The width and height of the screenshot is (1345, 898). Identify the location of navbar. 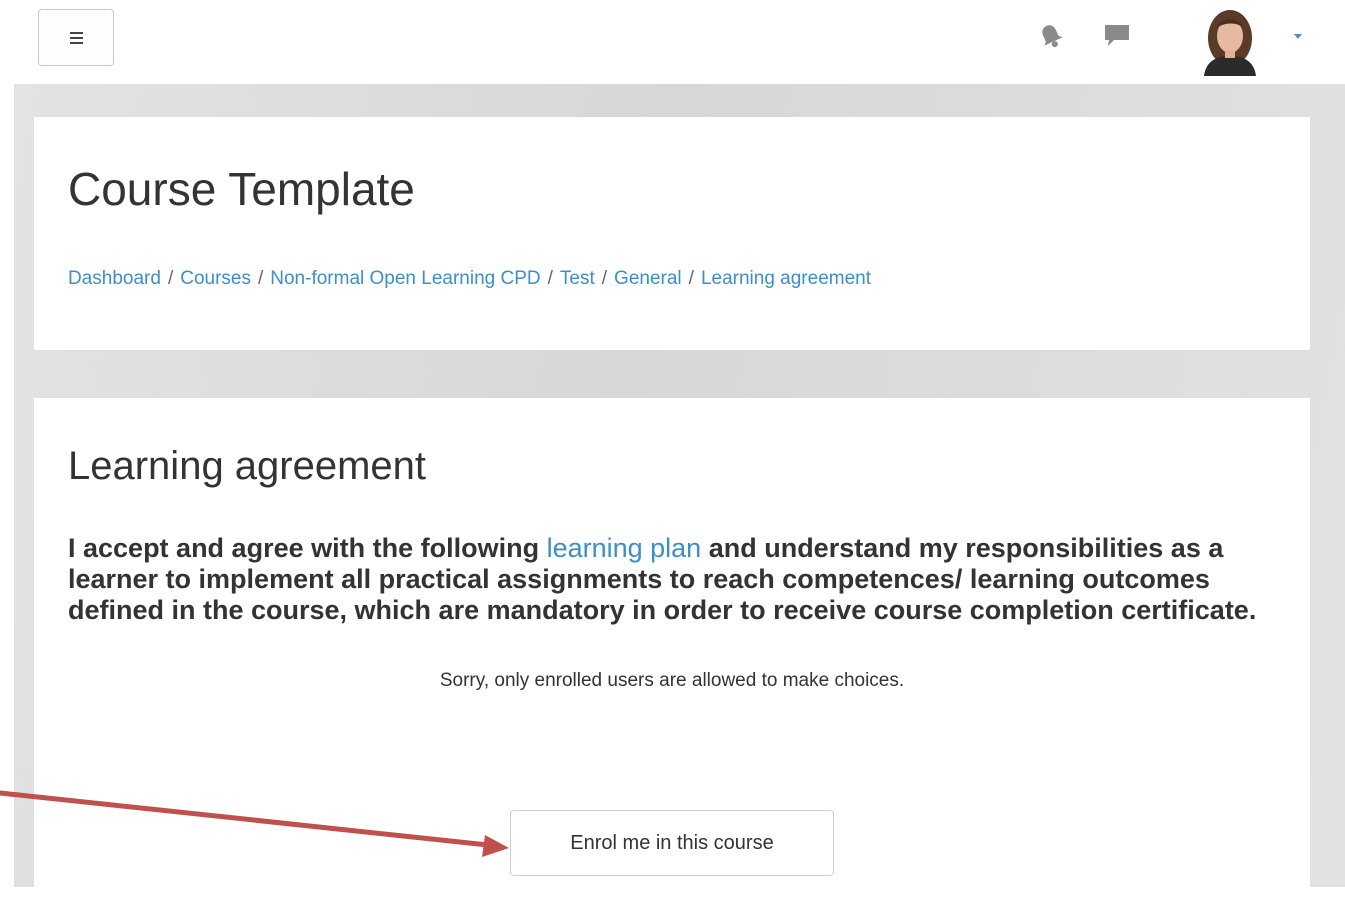
(672, 42).